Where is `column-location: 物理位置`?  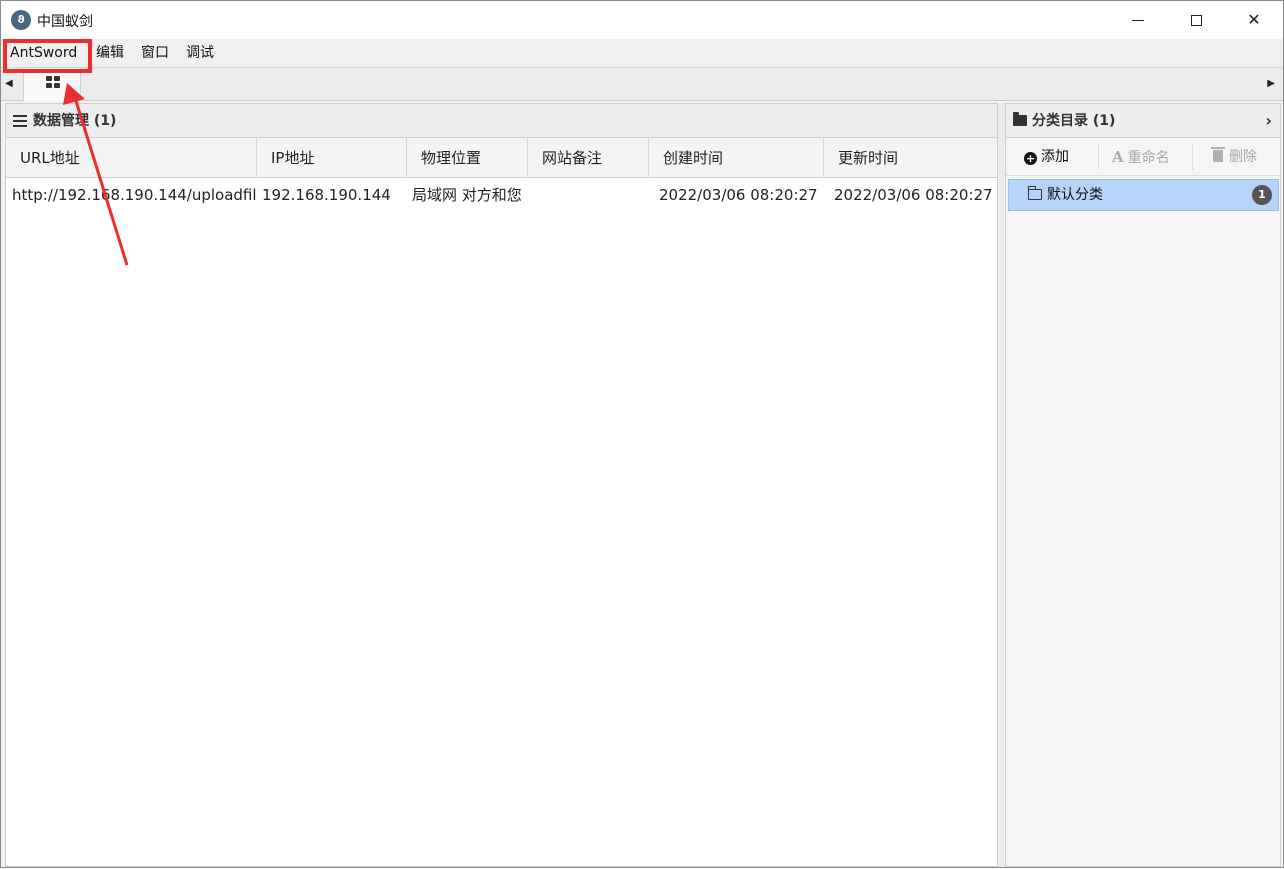 column-location: 物理位置 is located at coordinates (467, 158).